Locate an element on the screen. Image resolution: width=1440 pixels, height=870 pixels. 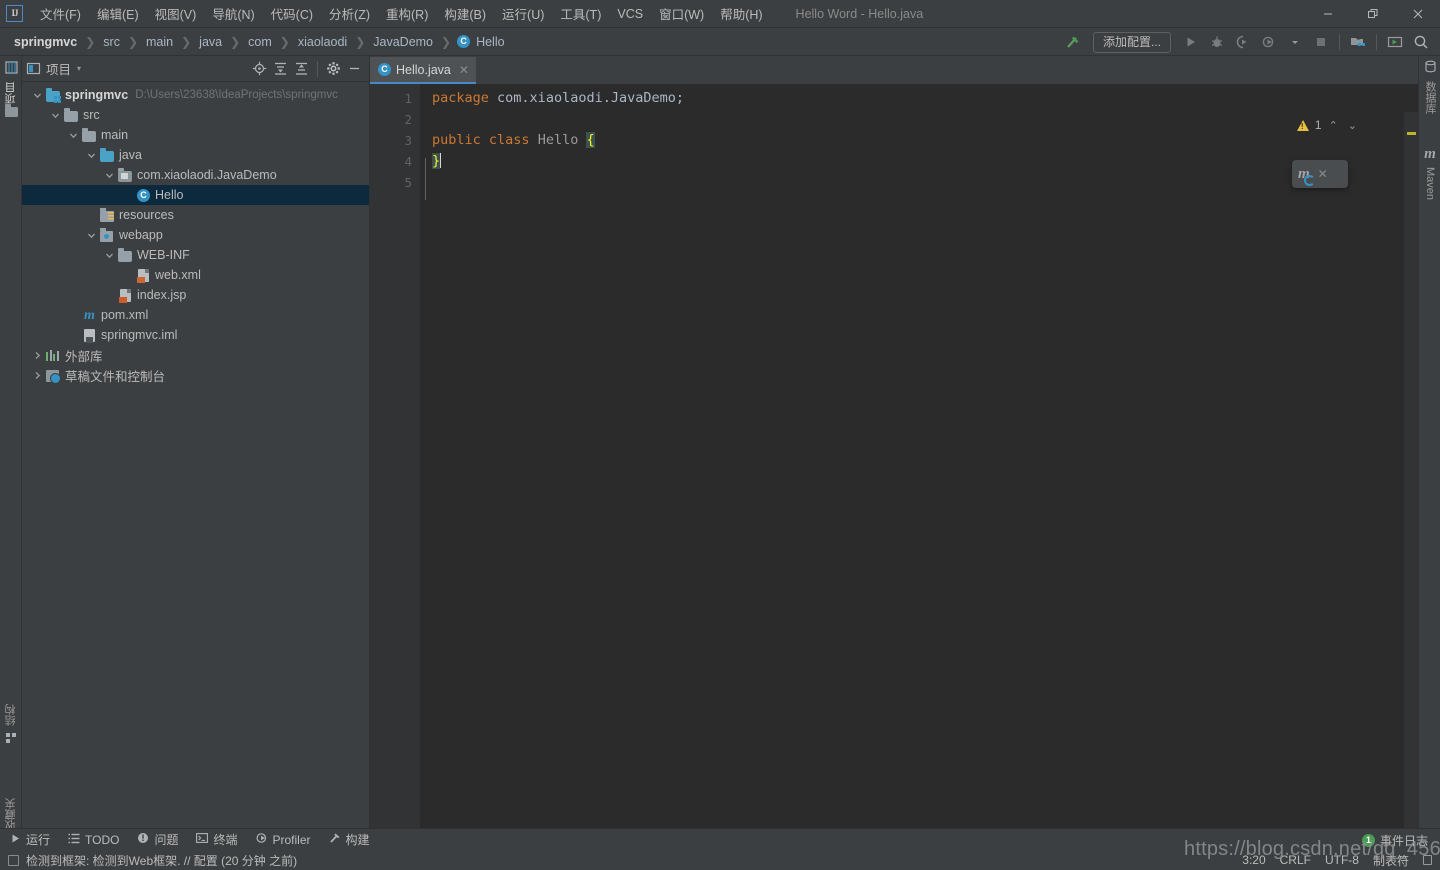
tree-node-label: Hello is located at coordinates (169, 195).